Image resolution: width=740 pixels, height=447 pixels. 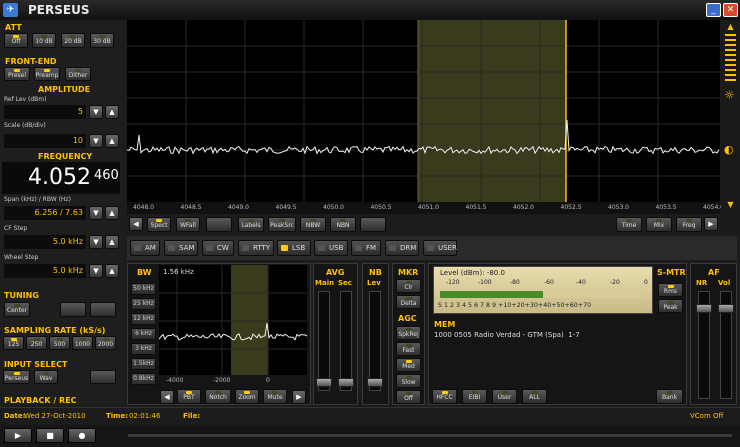 What do you see at coordinates (313, 224) in the screenshot?
I see `nbw-button: NBW` at bounding box center [313, 224].